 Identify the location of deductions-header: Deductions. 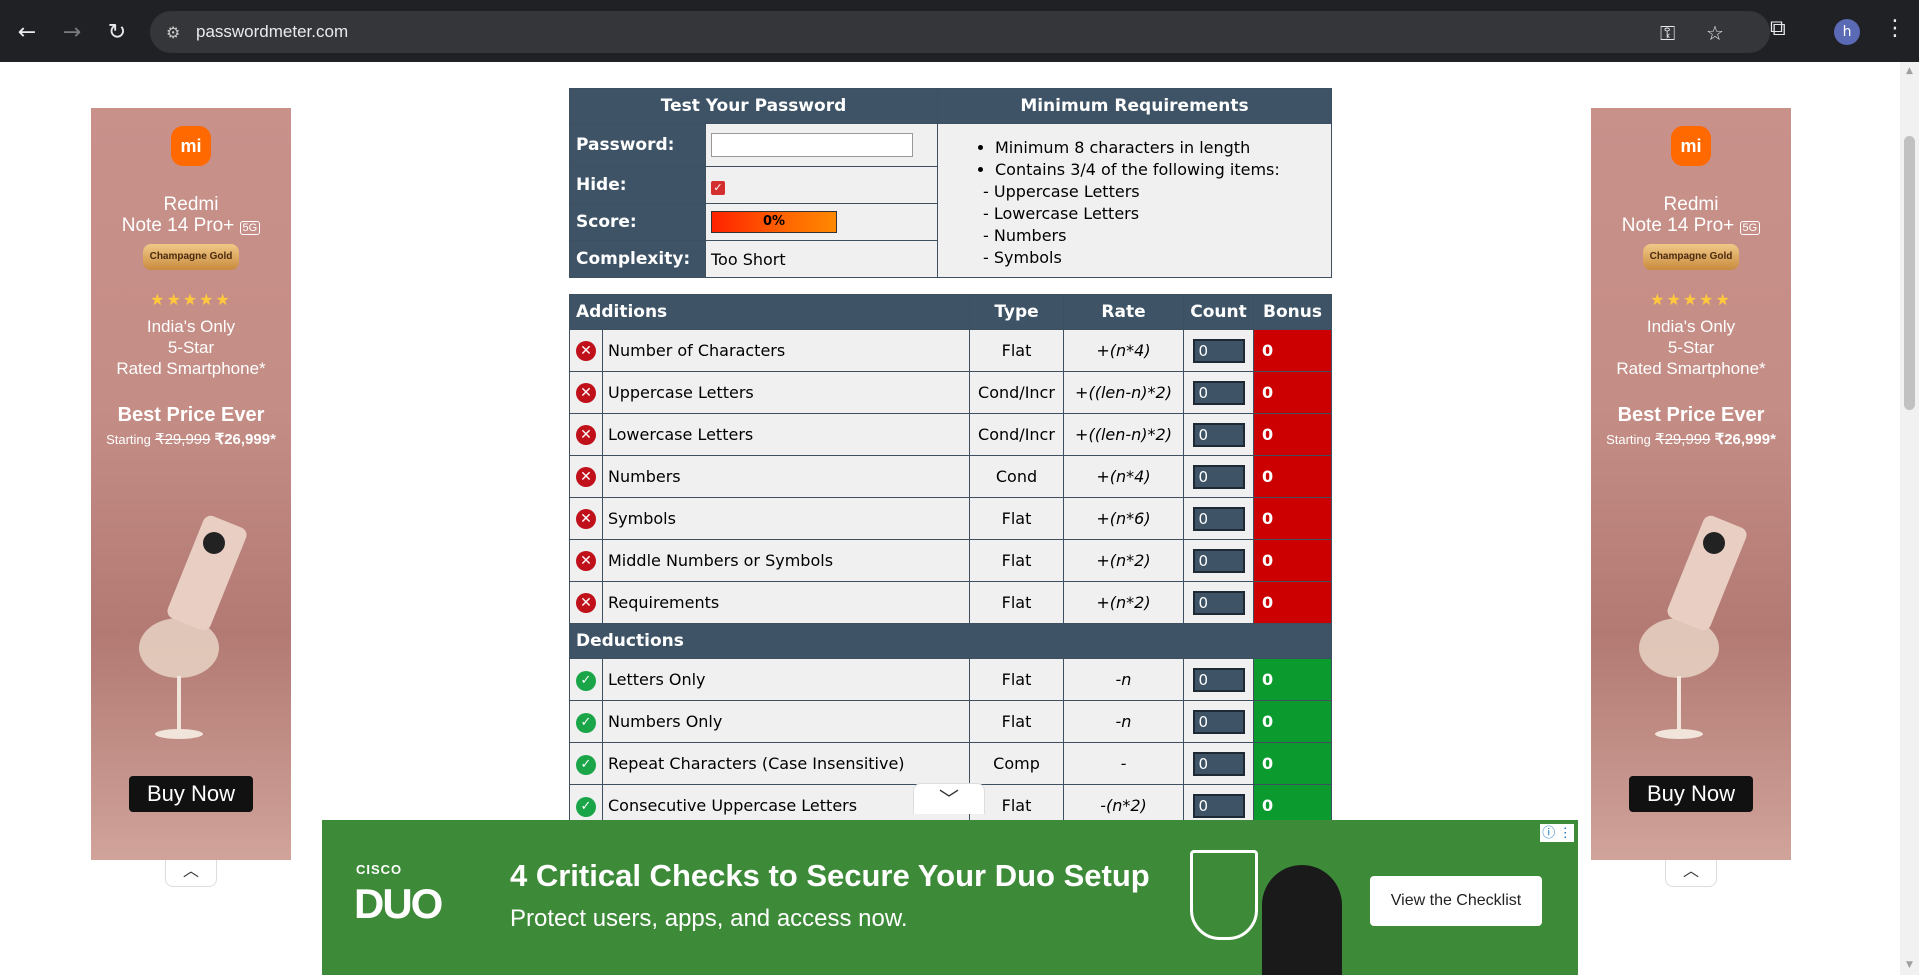
(950, 641).